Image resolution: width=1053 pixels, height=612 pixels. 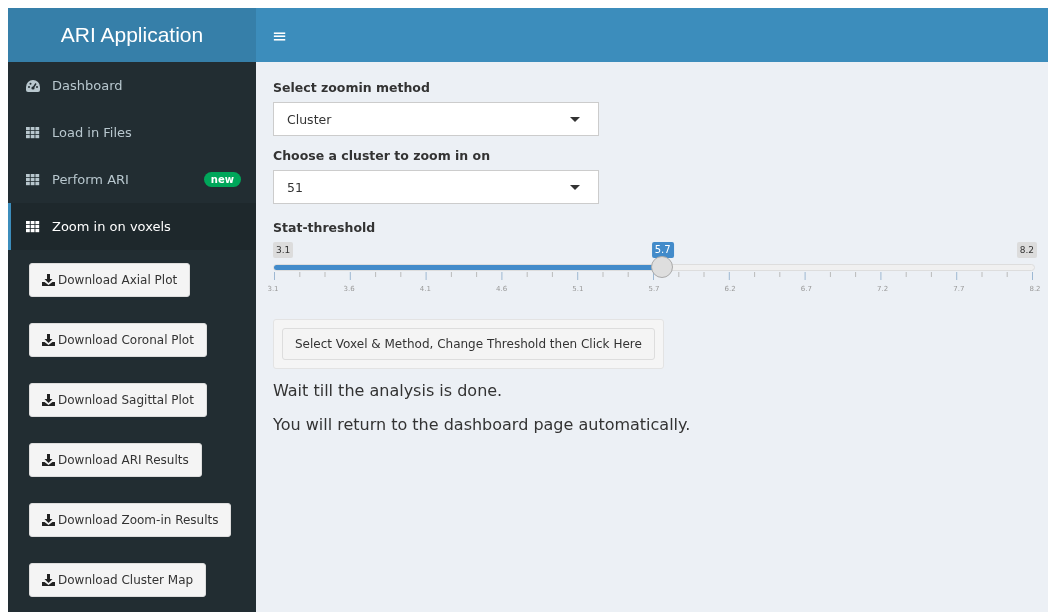 What do you see at coordinates (222, 179) in the screenshot?
I see `new-badge: new` at bounding box center [222, 179].